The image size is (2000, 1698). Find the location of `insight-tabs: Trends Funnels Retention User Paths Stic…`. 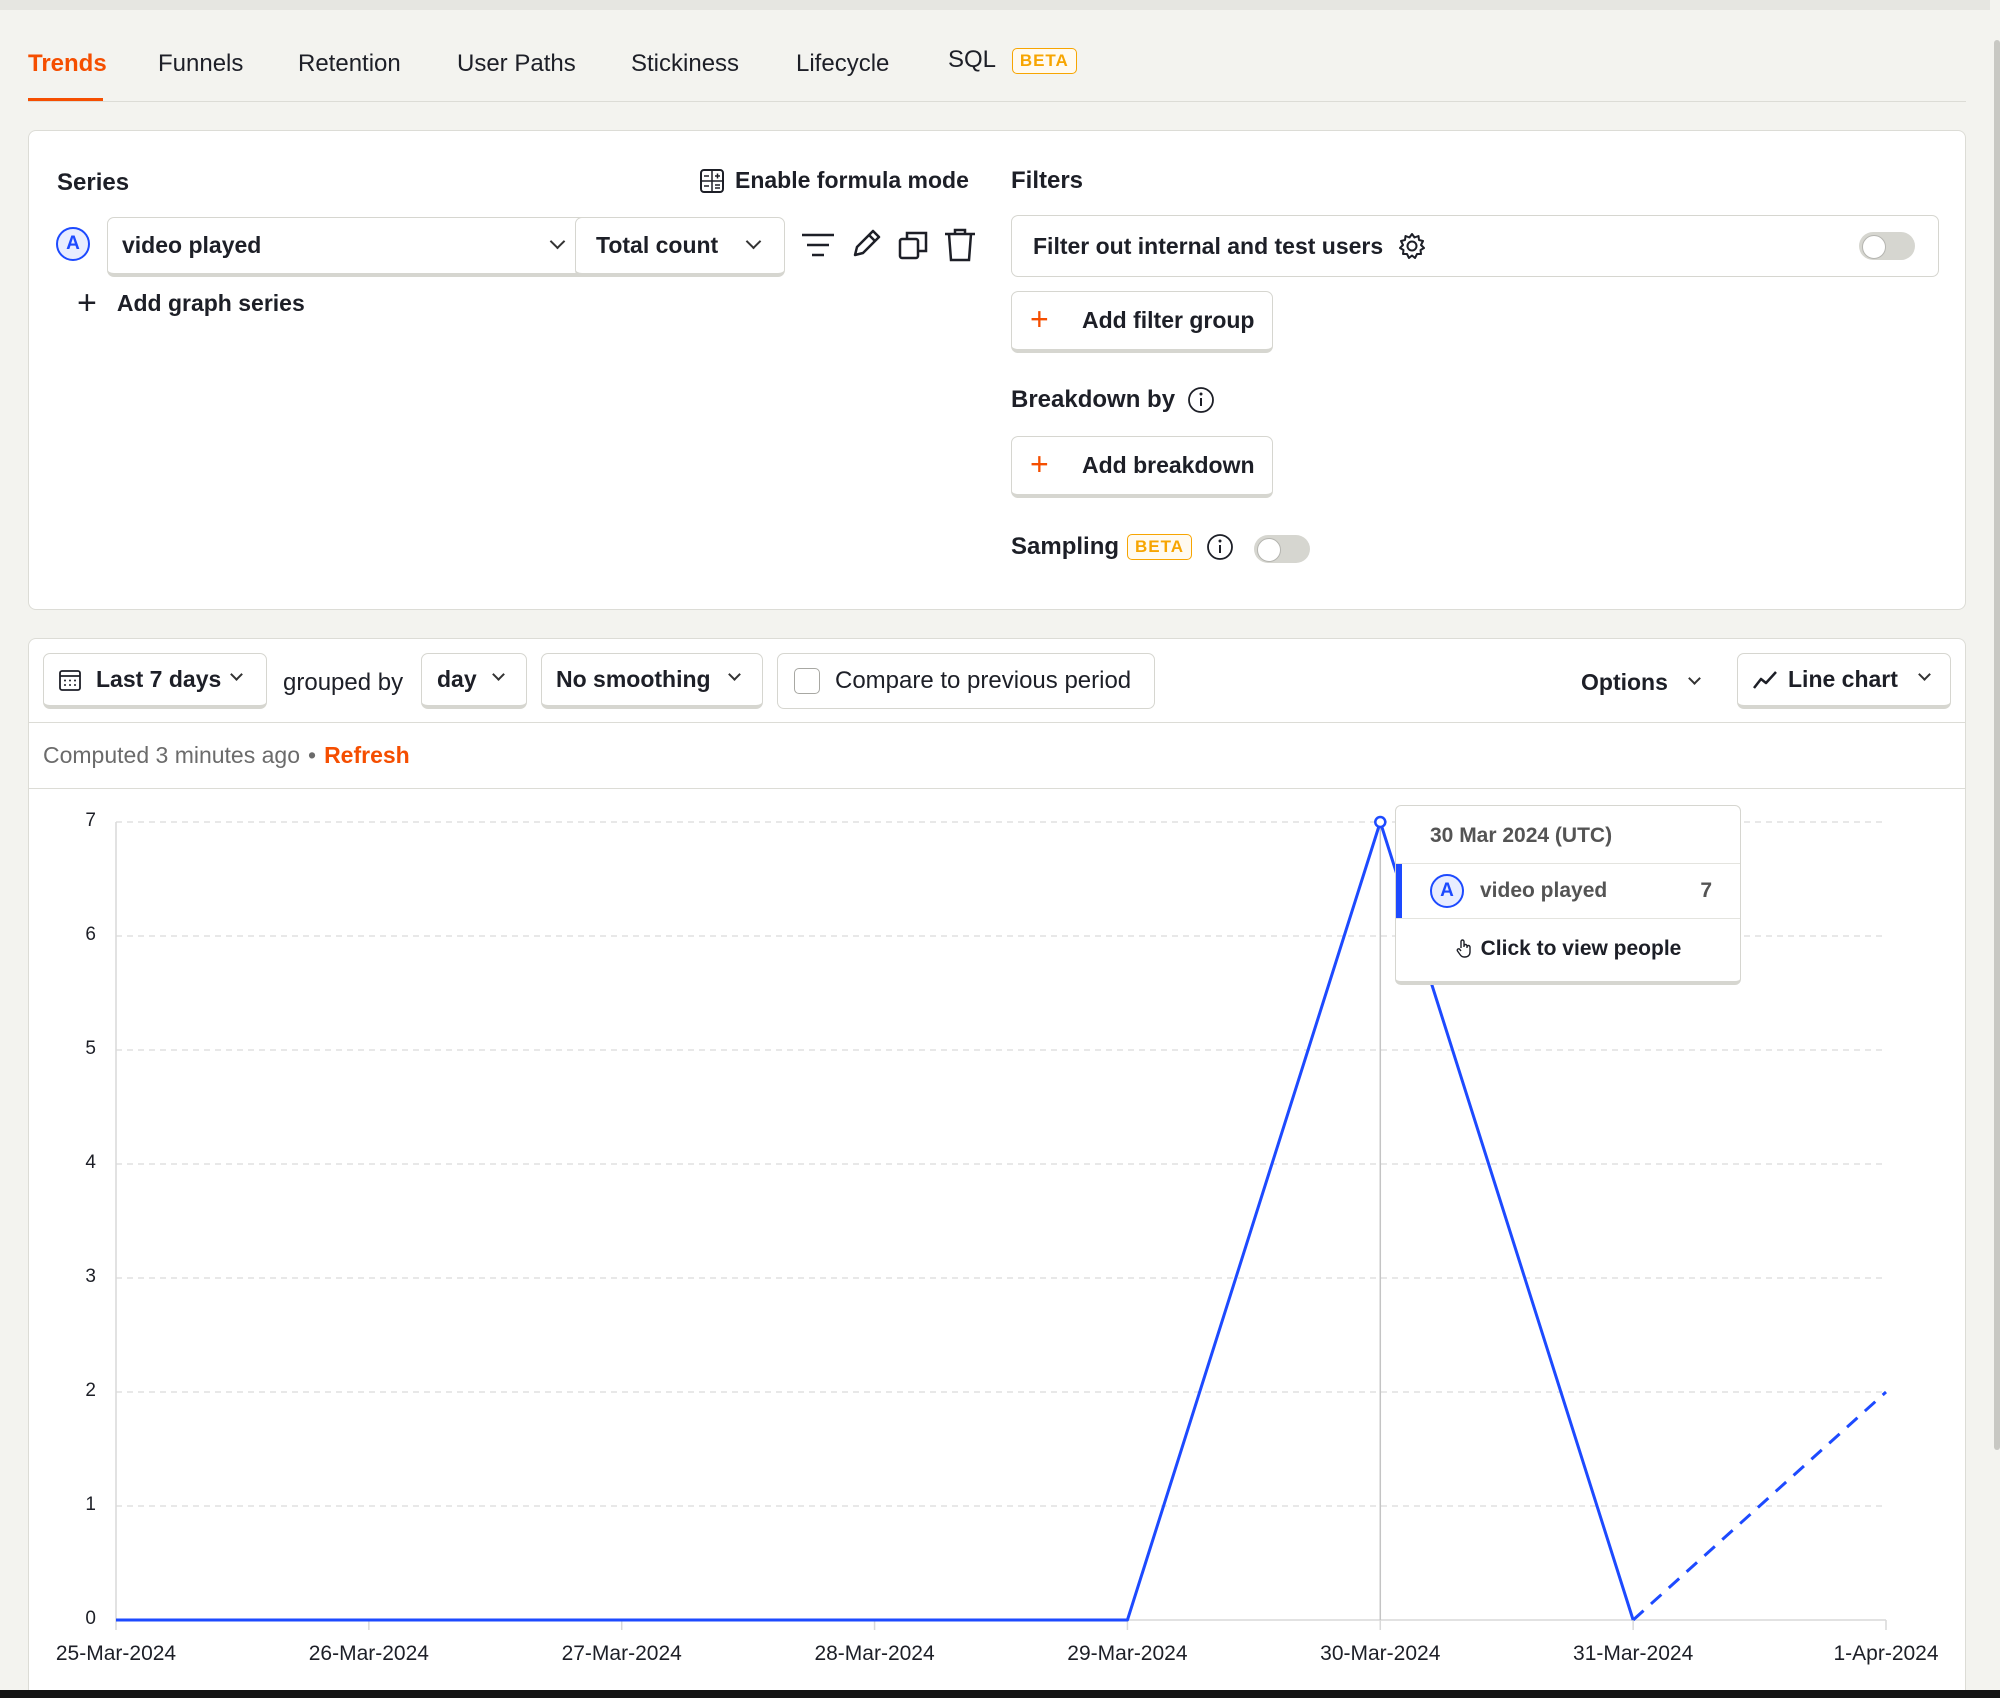

insight-tabs: Trends Funnels Retention User Paths Stic… is located at coordinates (997, 65).